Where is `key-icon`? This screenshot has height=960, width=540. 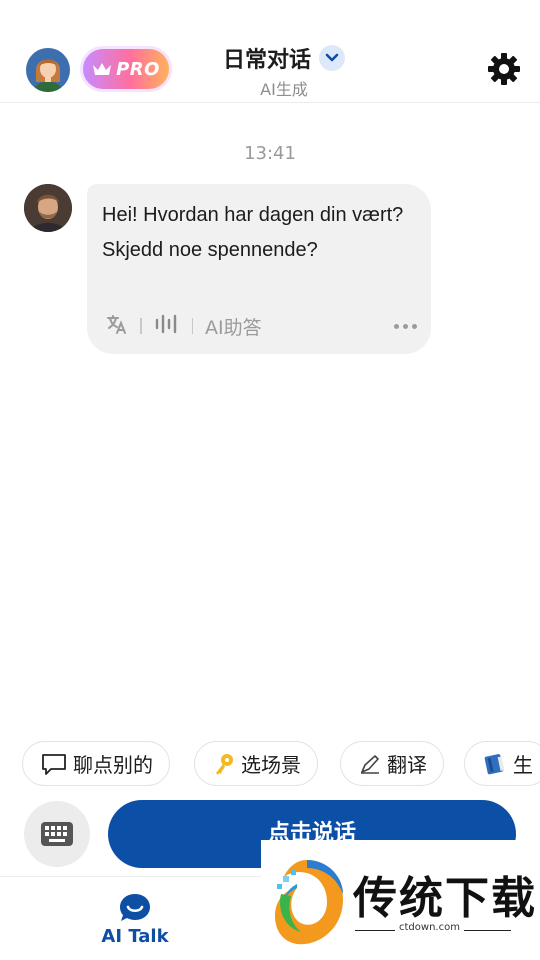
key-icon is located at coordinates (224, 764).